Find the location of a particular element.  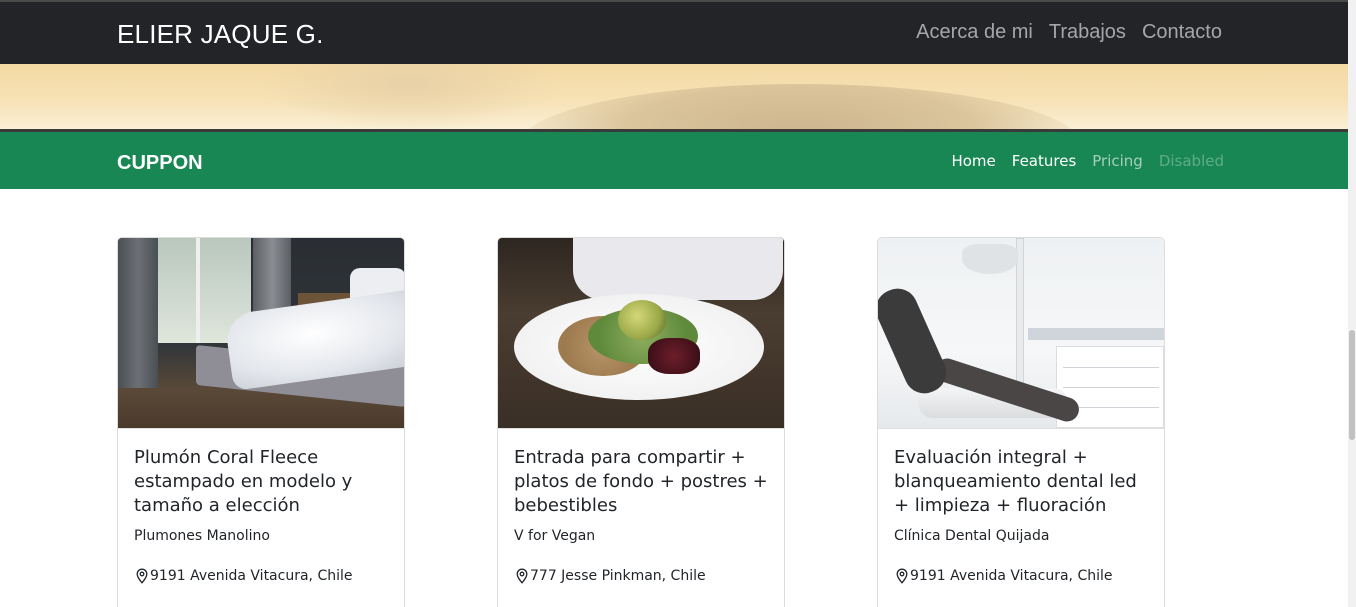

top-nav: Acerca de mi Trabajos Contacto is located at coordinates (1069, 32).